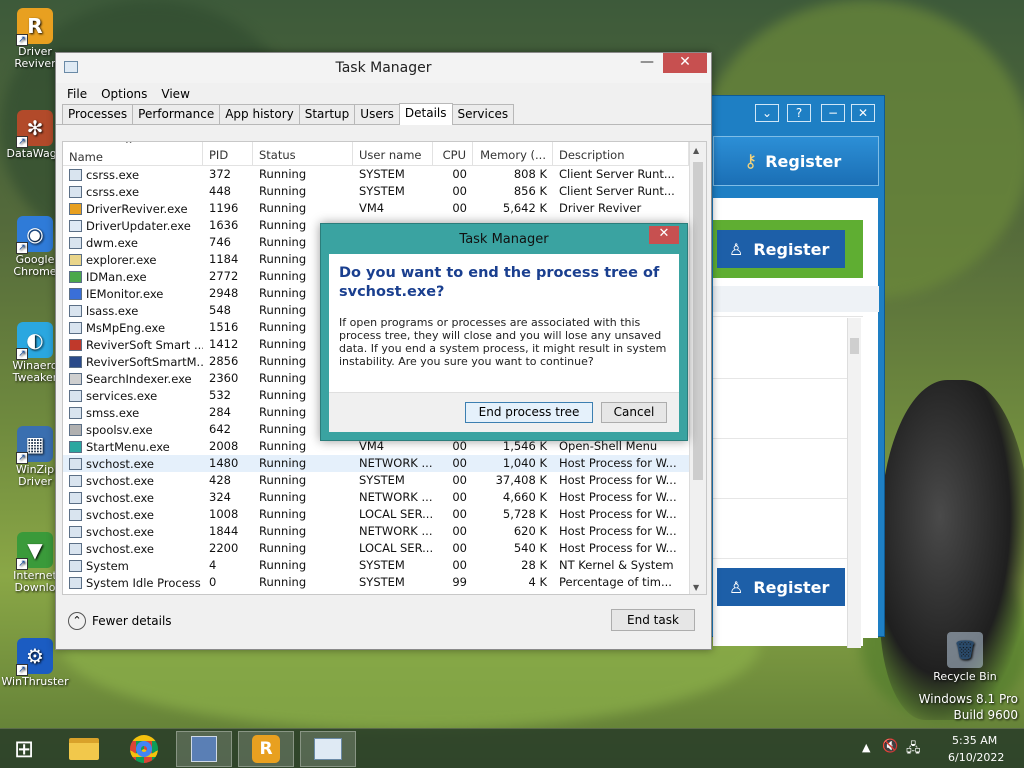 Image resolution: width=1024 pixels, height=768 pixels. I want to click on register-top-button: ⚷ Register, so click(796, 161).